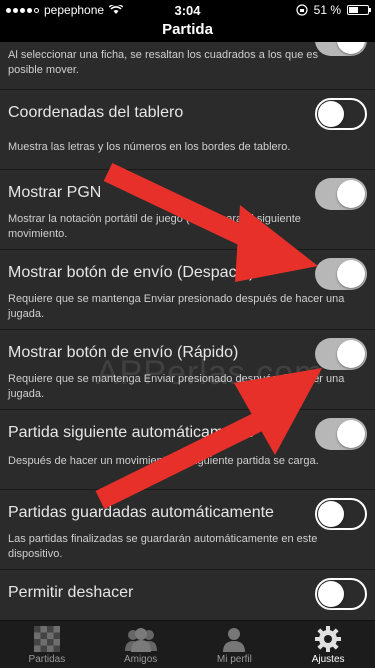 Image resolution: width=375 pixels, height=668 pixels. What do you see at coordinates (22, 10) in the screenshot?
I see `signal-strength-icon` at bounding box center [22, 10].